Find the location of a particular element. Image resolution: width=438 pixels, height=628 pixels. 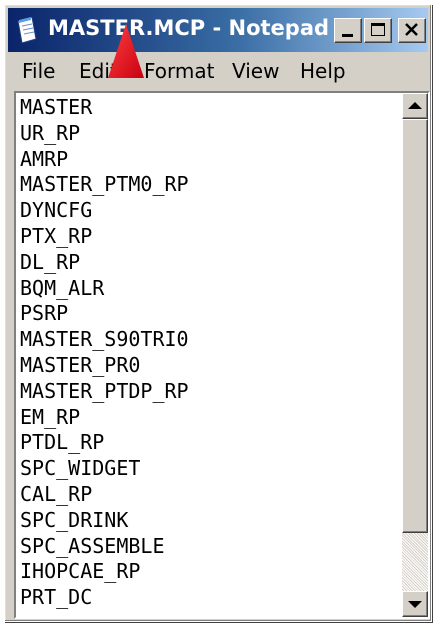

notepad-app-icon is located at coordinates (27, 30).